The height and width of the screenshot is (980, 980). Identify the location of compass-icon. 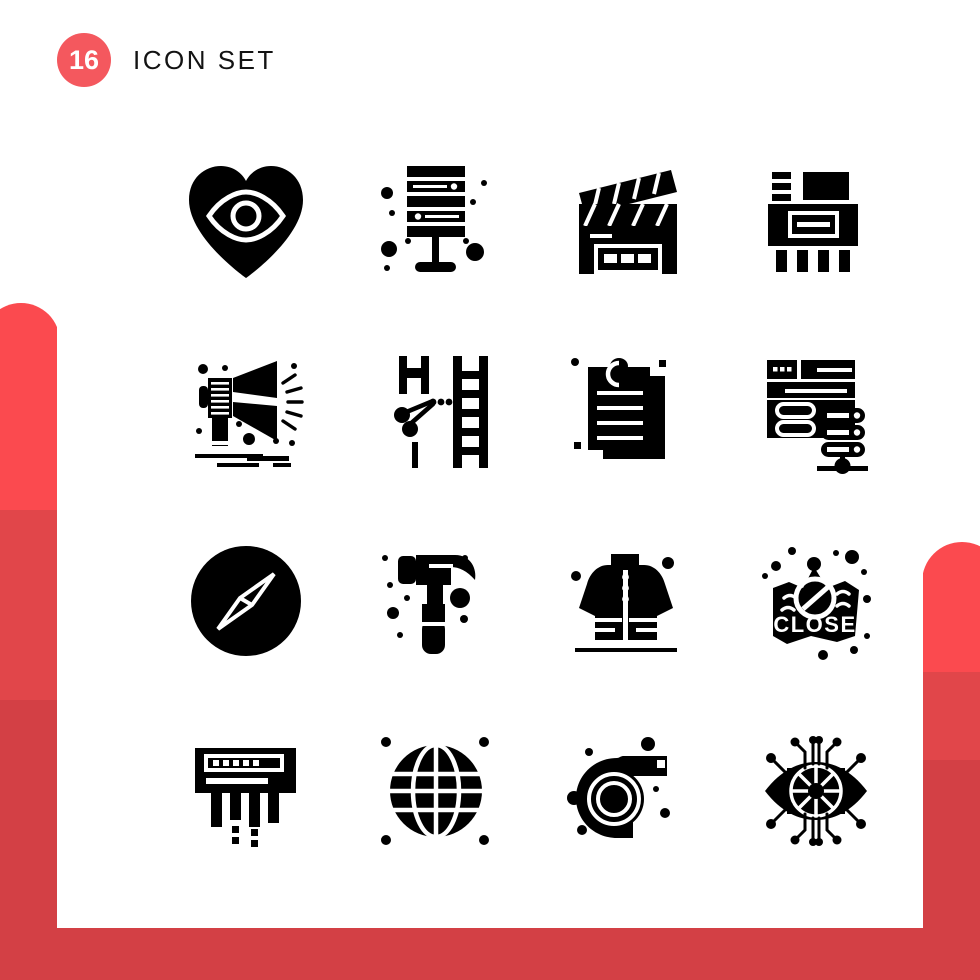
(246, 601).